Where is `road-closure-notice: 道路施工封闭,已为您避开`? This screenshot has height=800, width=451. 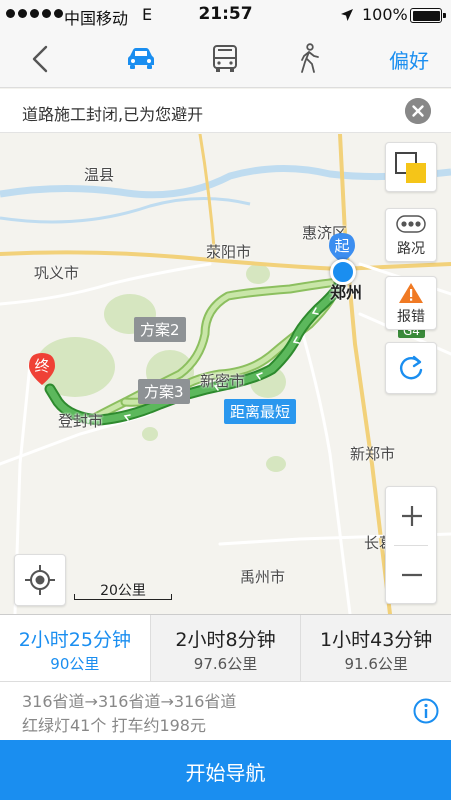
road-closure-notice: 道路施工封闭,已为您避开 is located at coordinates (225, 111).